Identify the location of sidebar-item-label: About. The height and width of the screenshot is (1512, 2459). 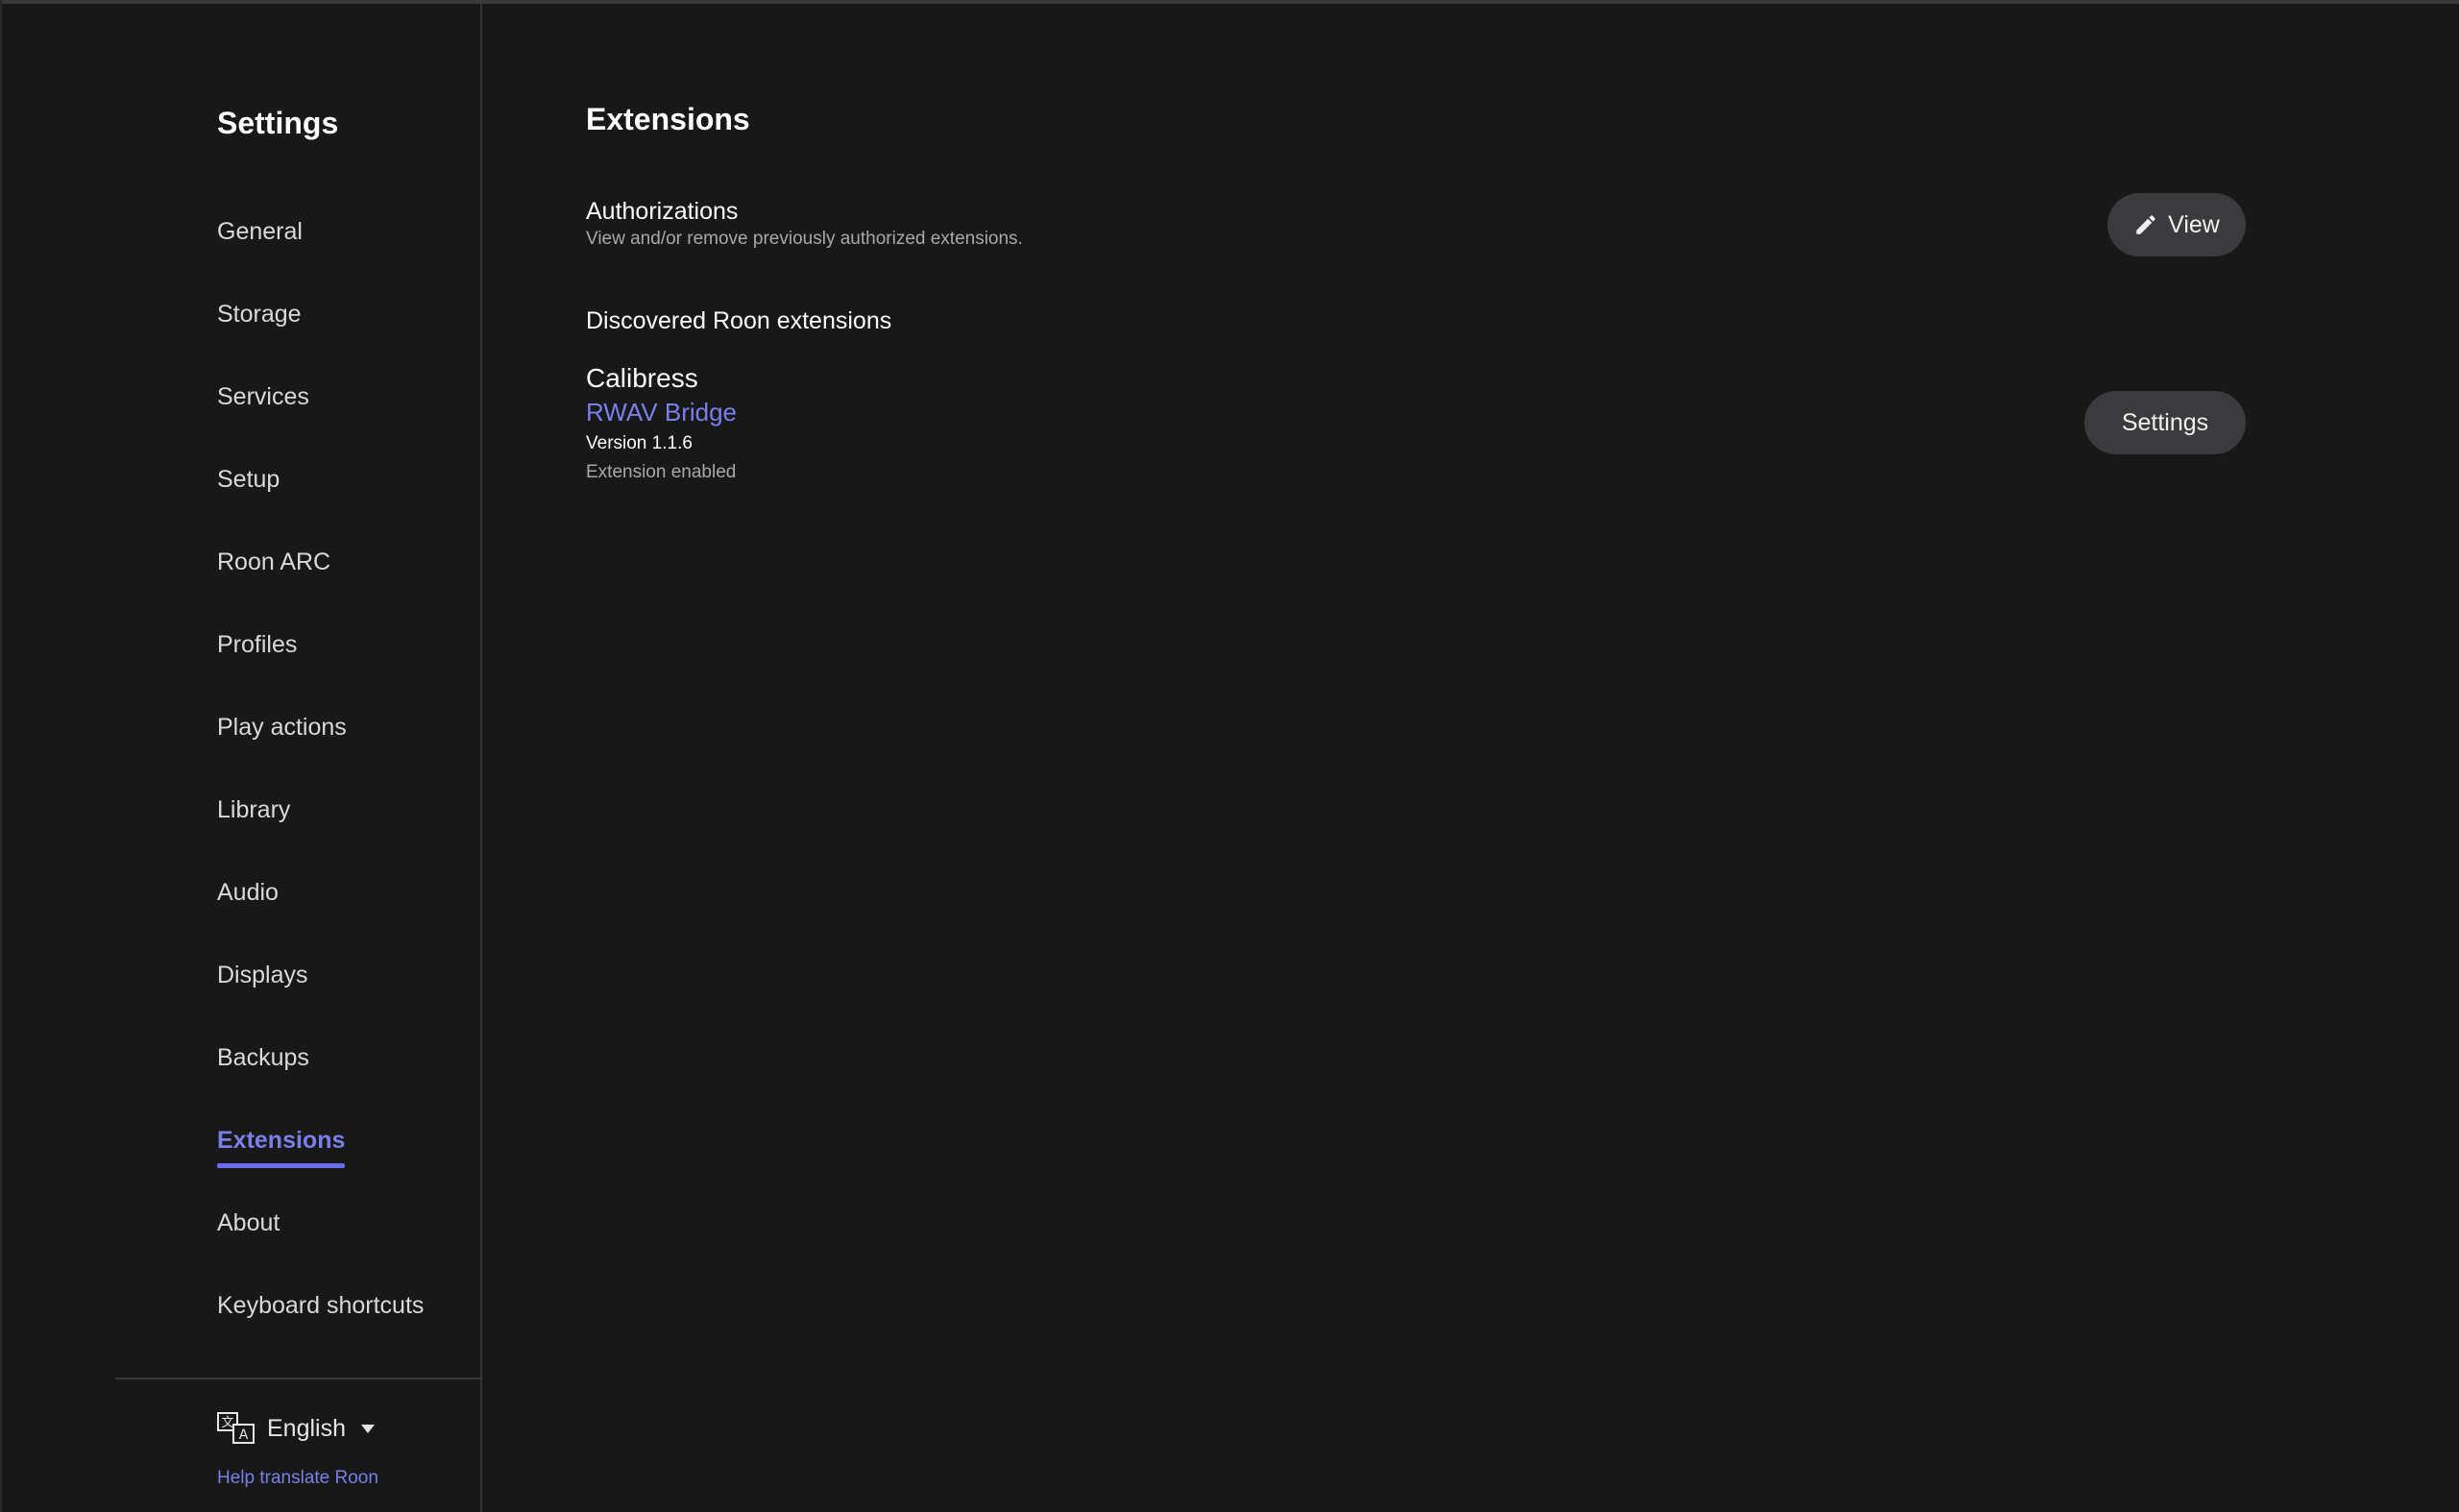
(248, 1222).